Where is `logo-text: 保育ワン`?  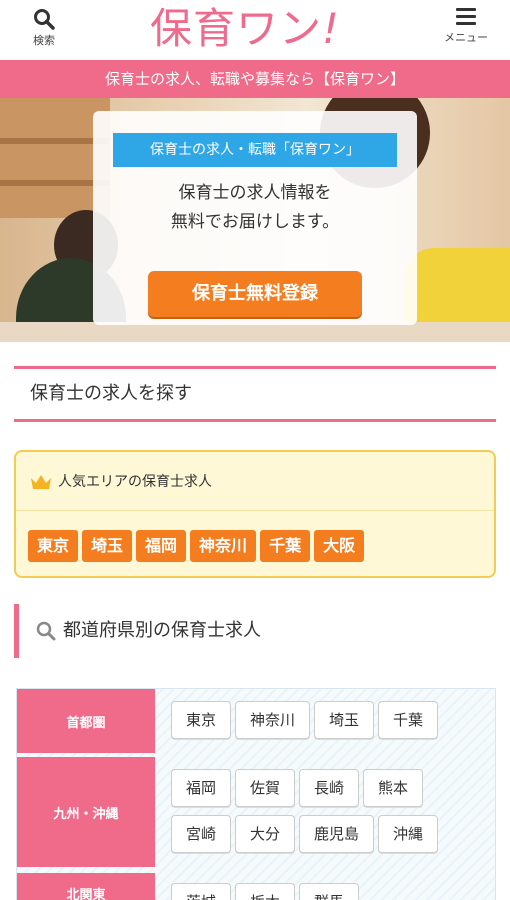 logo-text: 保育ワン is located at coordinates (236, 28).